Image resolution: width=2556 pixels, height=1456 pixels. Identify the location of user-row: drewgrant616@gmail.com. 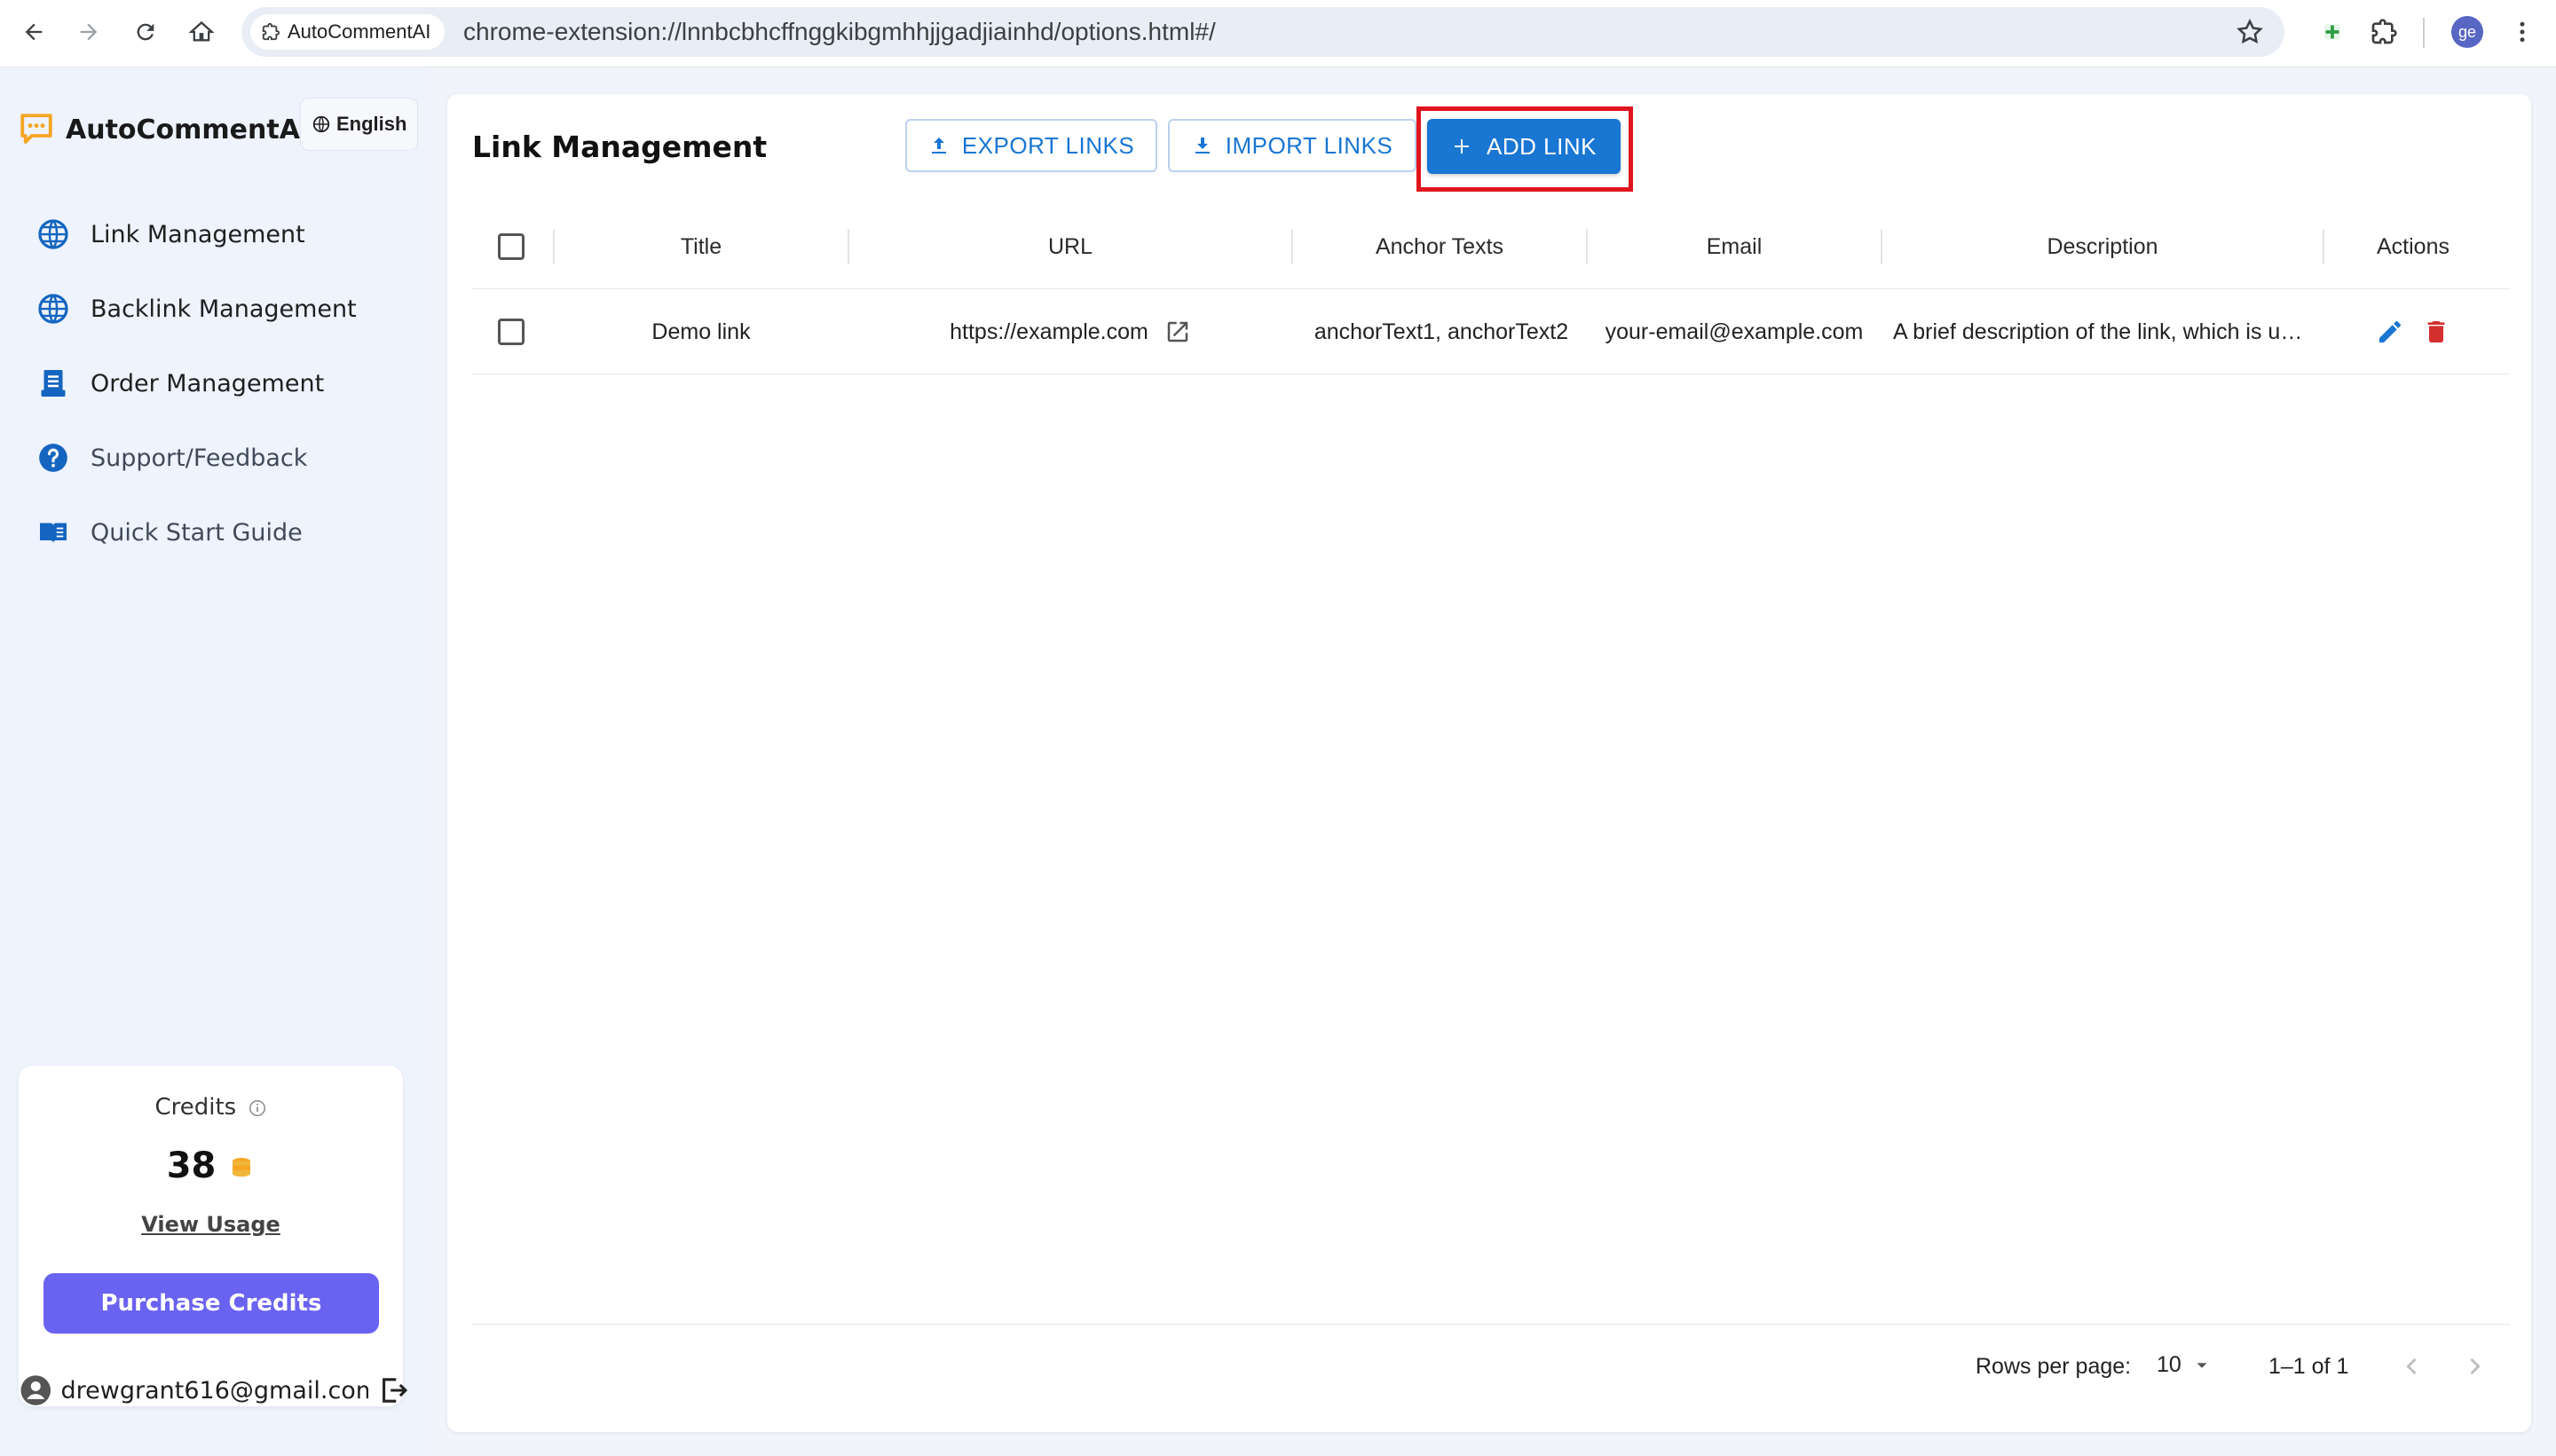
(215, 1390).